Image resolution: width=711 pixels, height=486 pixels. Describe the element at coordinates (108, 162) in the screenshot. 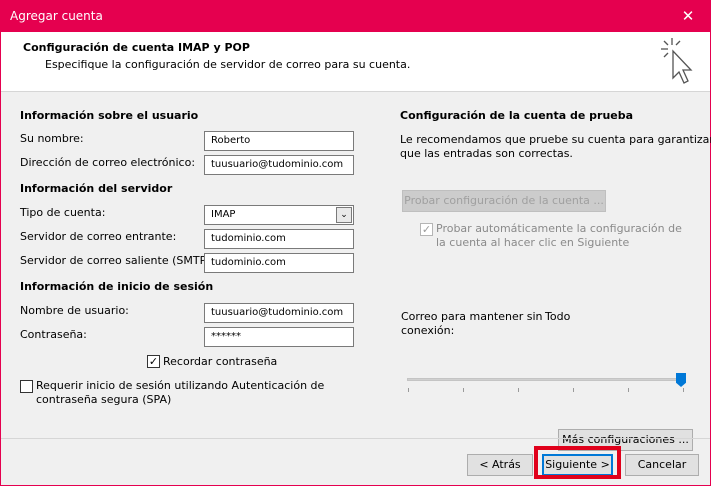

I see `email-label: Dirección de correo electrónico:` at that location.